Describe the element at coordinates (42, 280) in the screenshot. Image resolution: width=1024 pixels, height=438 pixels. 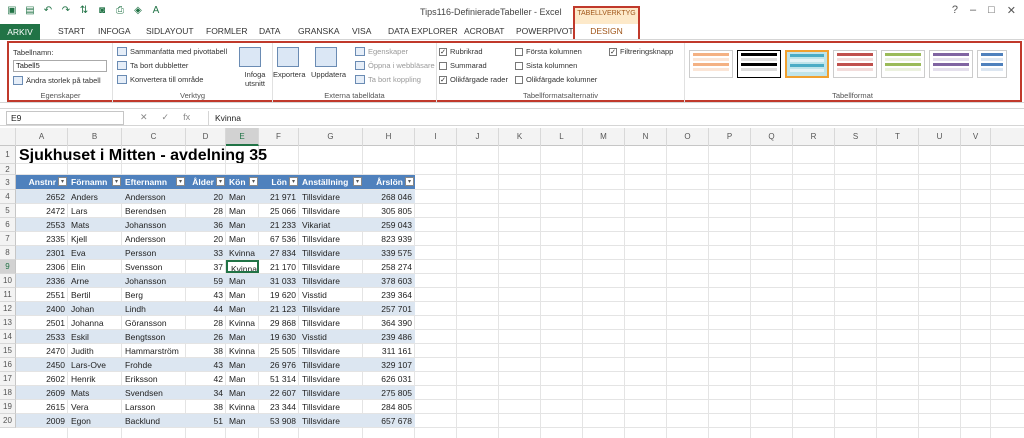
I see `table-cell: 2336` at that location.